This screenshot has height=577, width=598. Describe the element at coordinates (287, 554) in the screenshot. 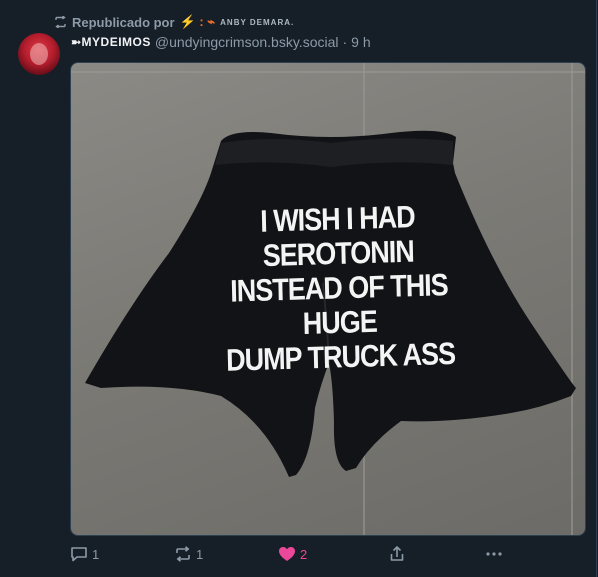

I see `like-icon` at that location.